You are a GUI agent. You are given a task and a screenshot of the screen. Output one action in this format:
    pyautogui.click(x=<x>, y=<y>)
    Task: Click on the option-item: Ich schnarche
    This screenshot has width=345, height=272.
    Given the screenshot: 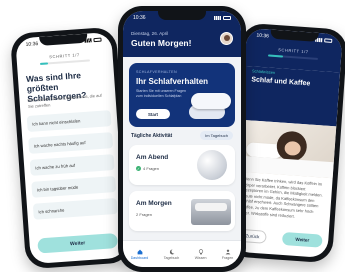 What is the action you would take?
    pyautogui.click(x=75, y=208)
    